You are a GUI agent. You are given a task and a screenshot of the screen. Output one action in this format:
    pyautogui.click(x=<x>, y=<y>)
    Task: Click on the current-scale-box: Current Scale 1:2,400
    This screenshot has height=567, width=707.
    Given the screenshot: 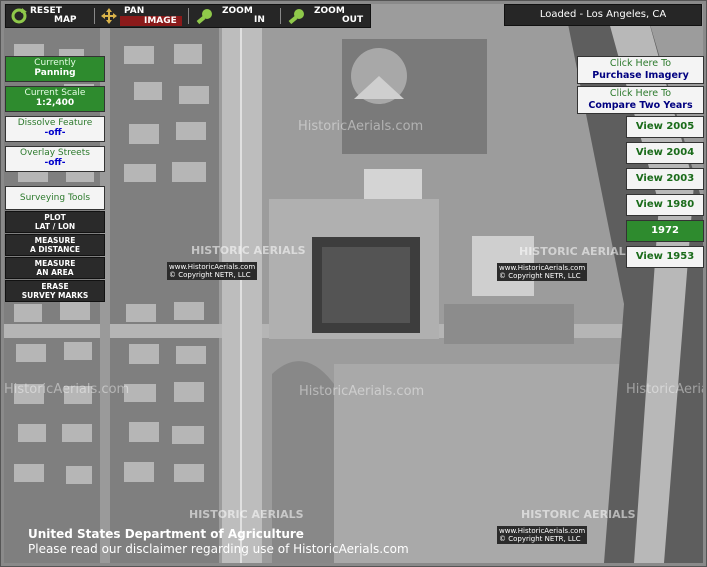 What is the action you would take?
    pyautogui.click(x=55, y=99)
    